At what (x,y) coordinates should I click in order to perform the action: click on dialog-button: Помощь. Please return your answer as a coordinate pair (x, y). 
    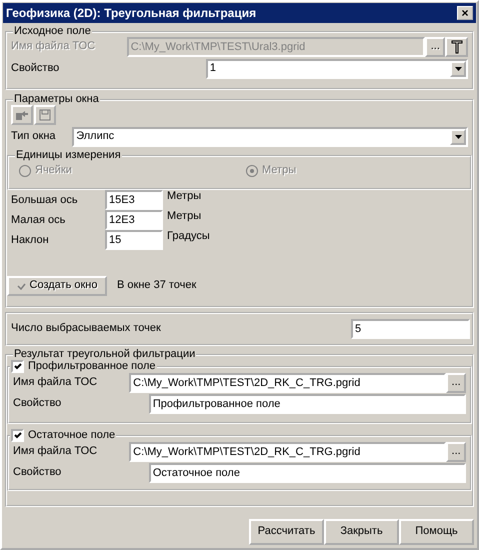
    Looking at the image, I should click on (436, 532).